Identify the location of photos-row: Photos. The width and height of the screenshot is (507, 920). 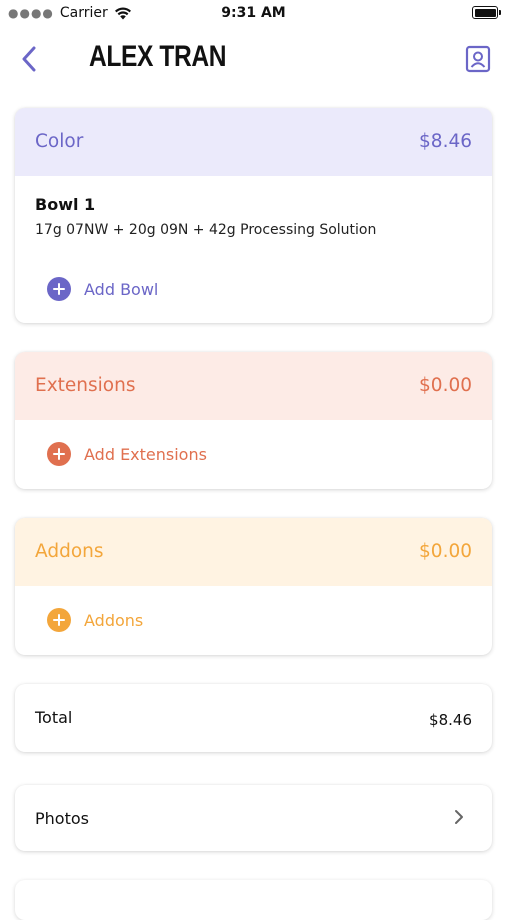
(253, 818).